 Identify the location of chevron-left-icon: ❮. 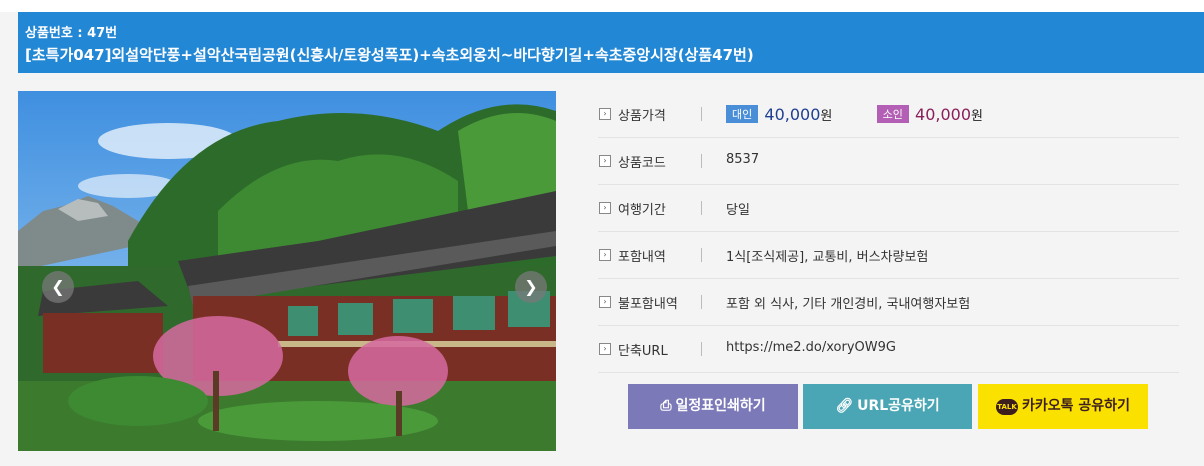
(58, 286).